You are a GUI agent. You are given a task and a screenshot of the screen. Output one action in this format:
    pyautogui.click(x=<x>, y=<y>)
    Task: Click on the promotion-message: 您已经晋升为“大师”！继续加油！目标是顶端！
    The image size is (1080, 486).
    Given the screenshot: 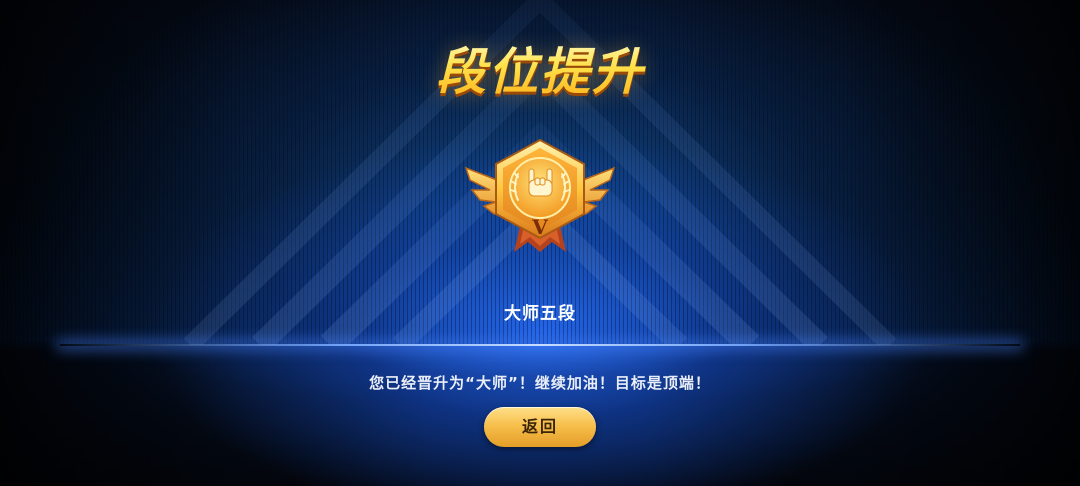 What is the action you would take?
    pyautogui.click(x=540, y=383)
    